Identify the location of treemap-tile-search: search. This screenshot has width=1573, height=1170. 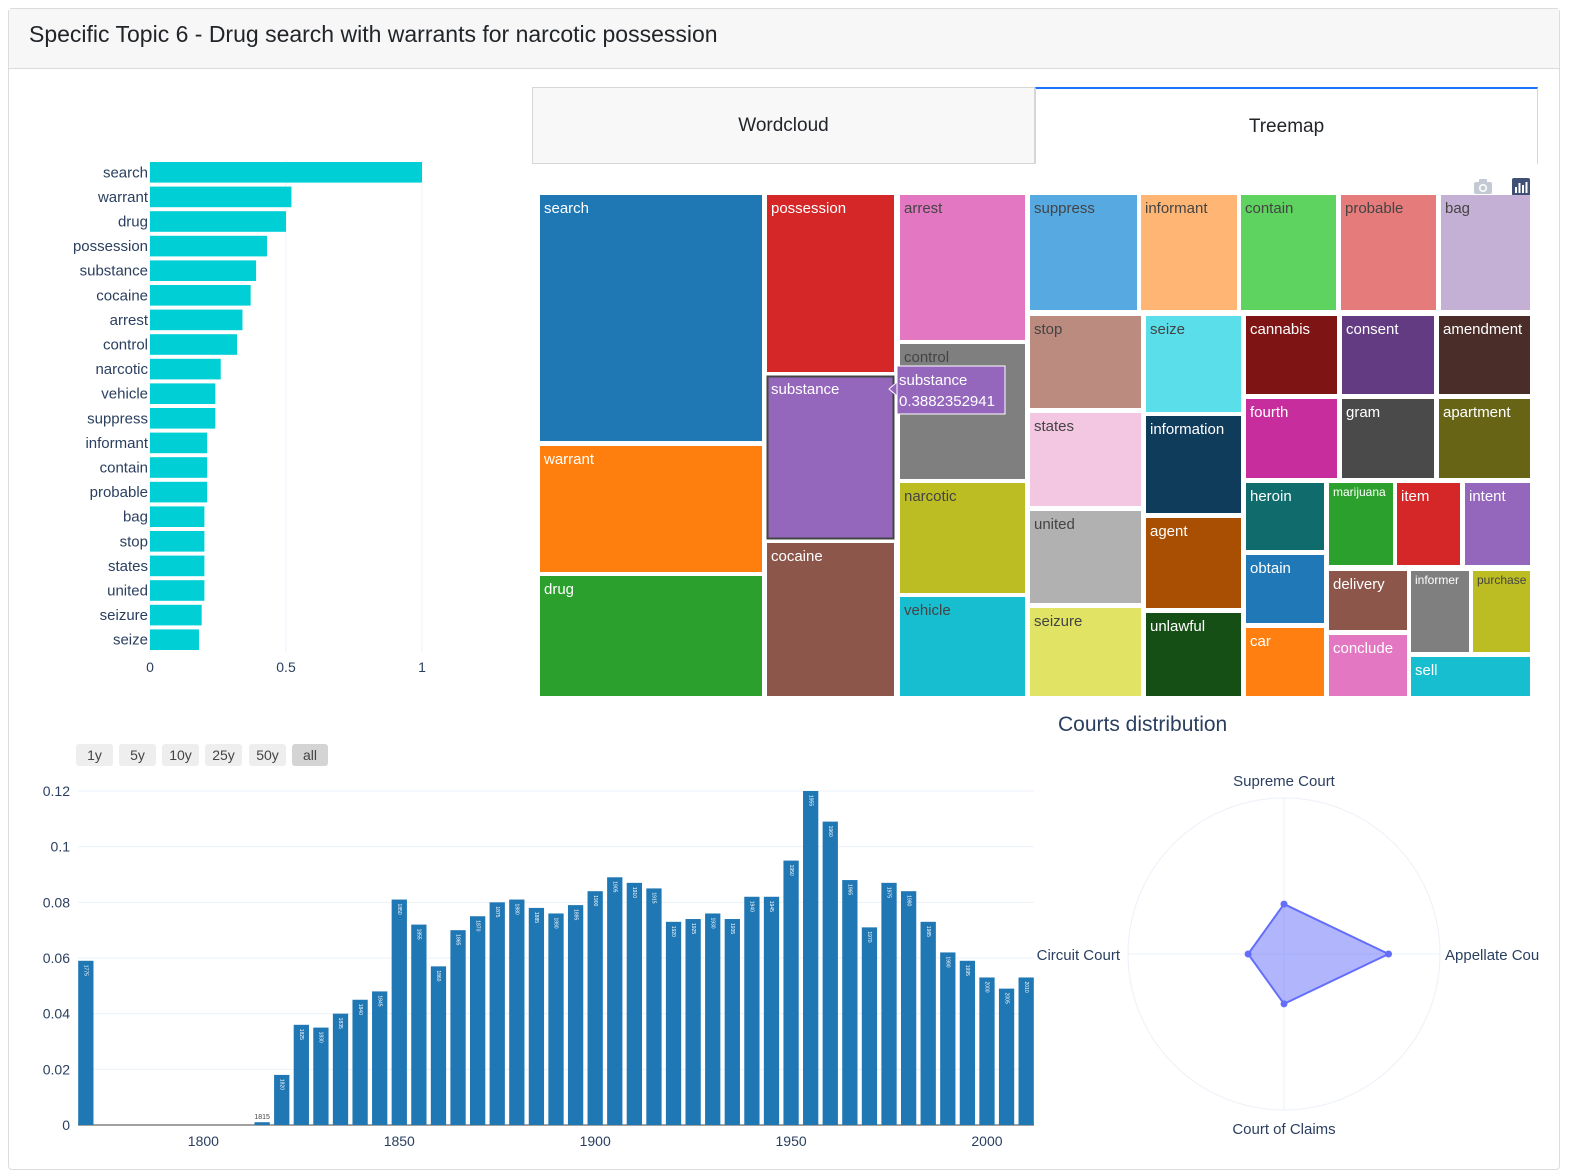
(651, 318).